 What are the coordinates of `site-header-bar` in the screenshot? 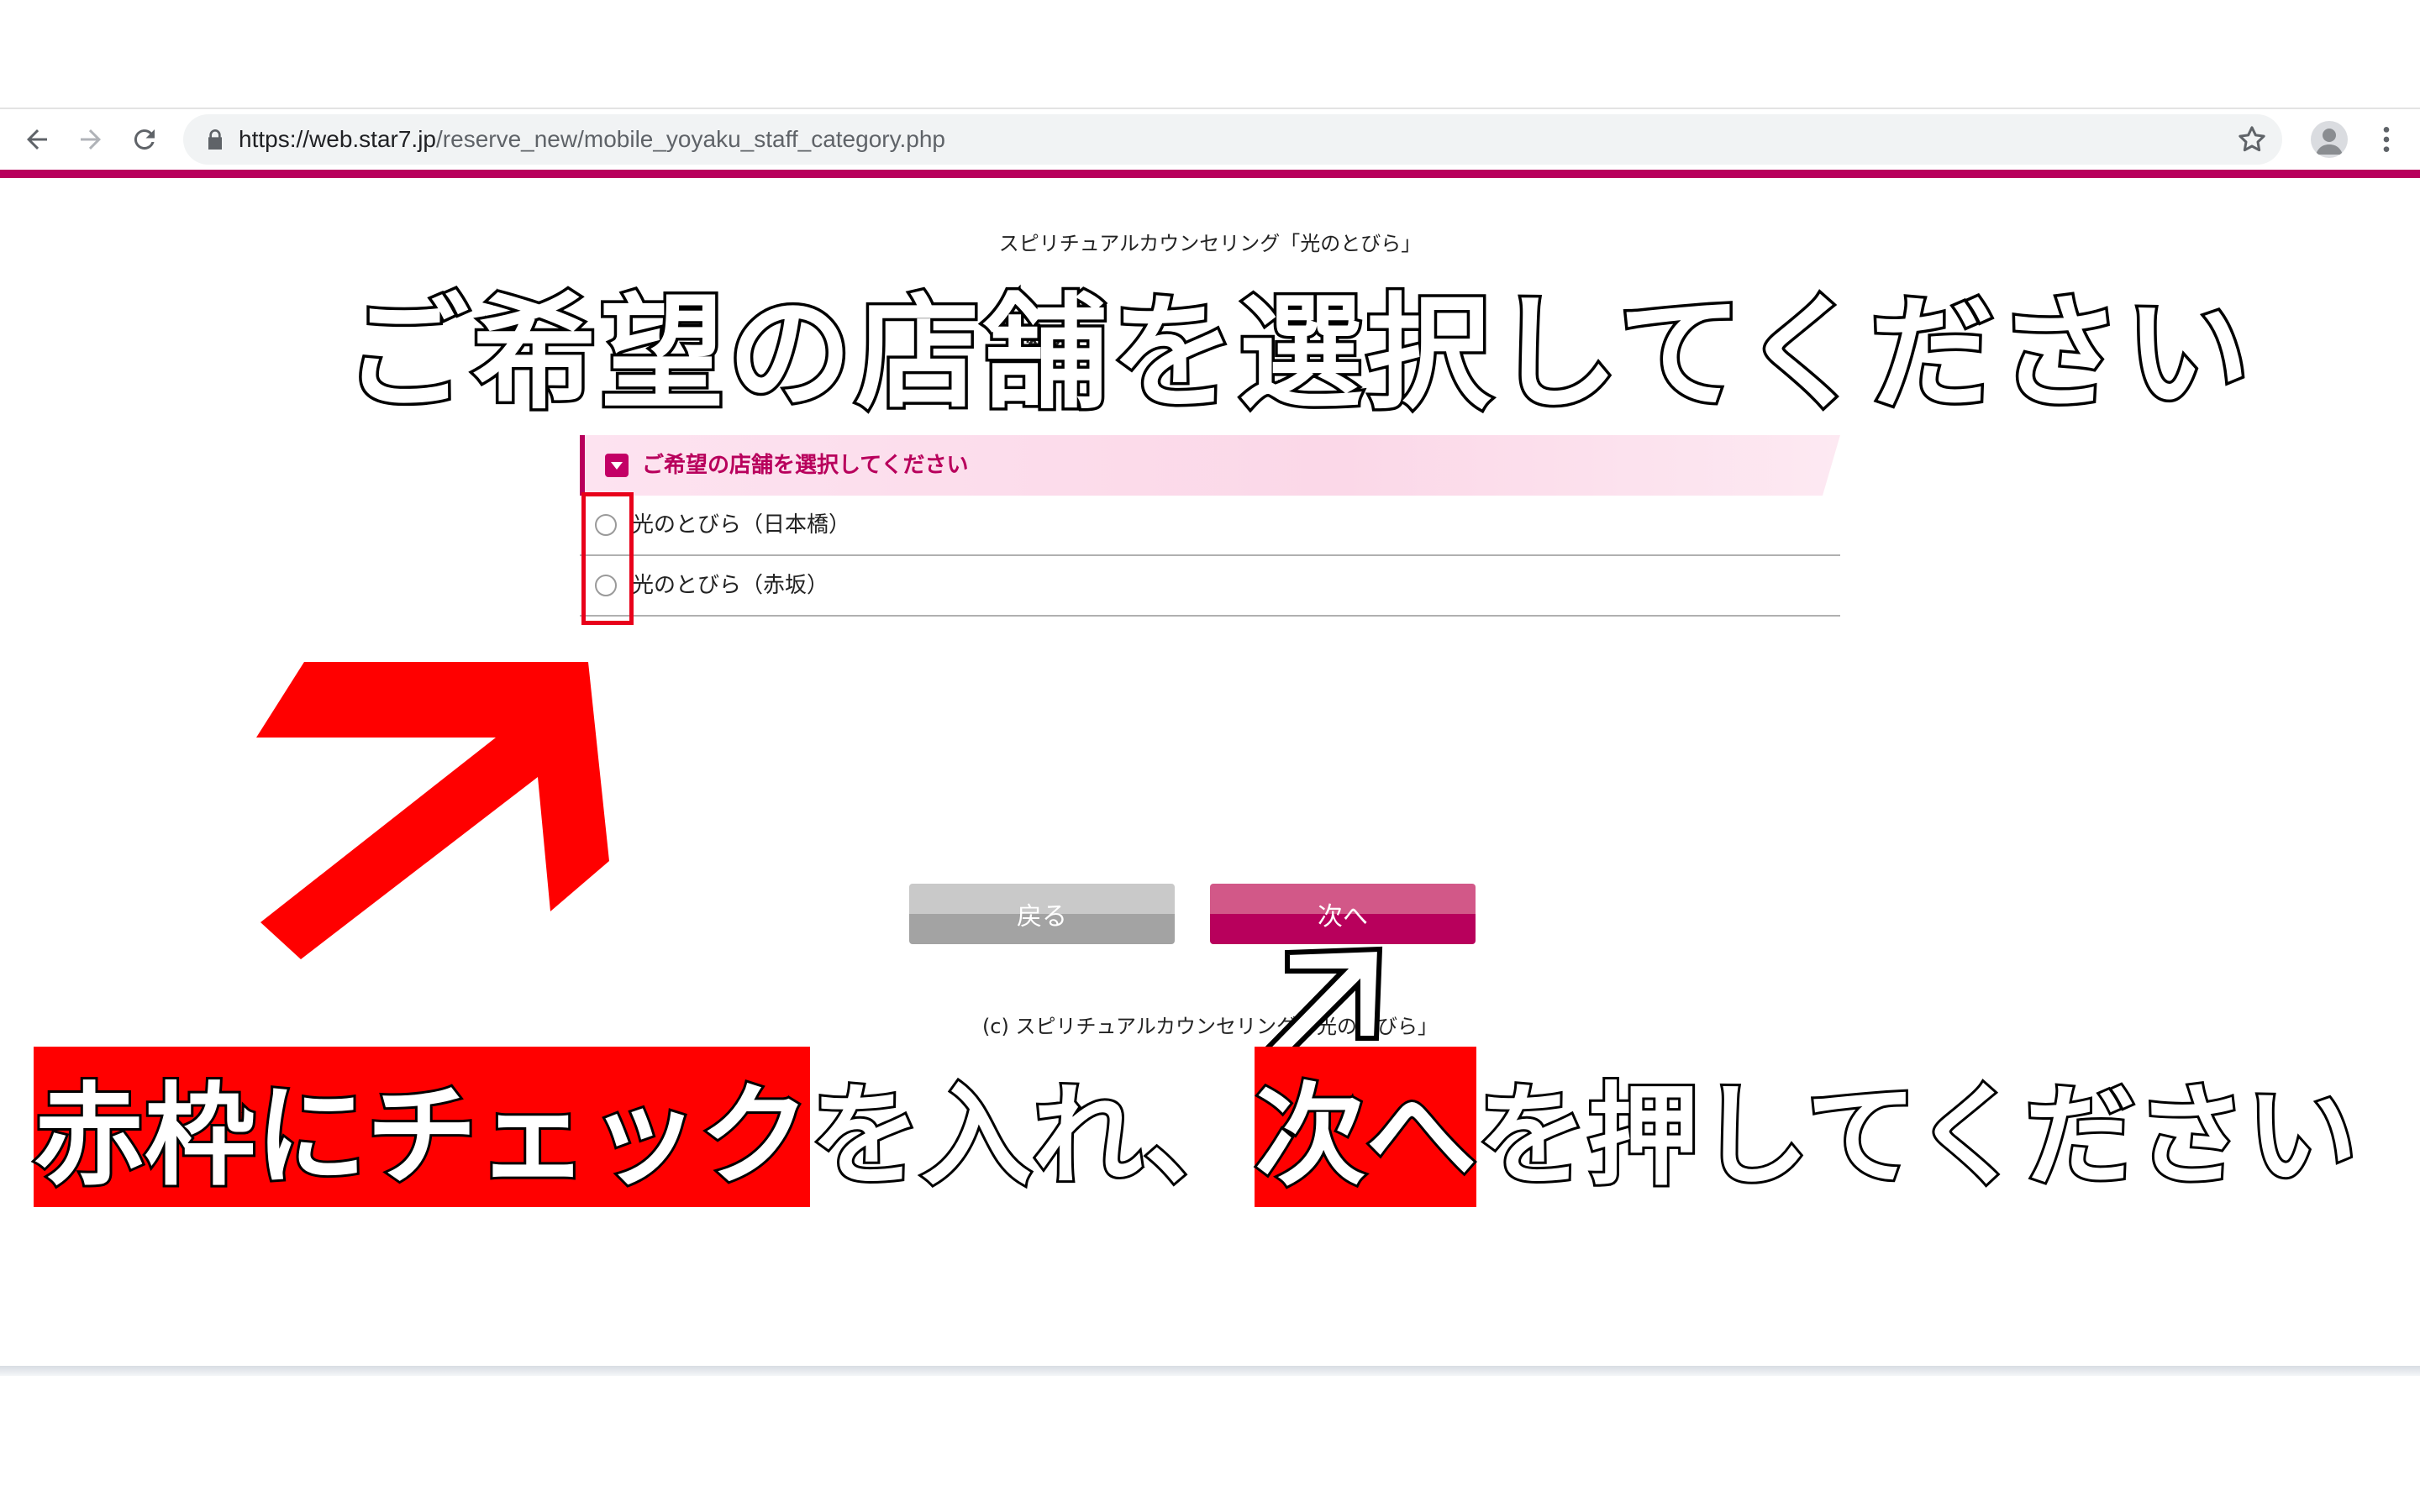 It's located at (1210, 174).